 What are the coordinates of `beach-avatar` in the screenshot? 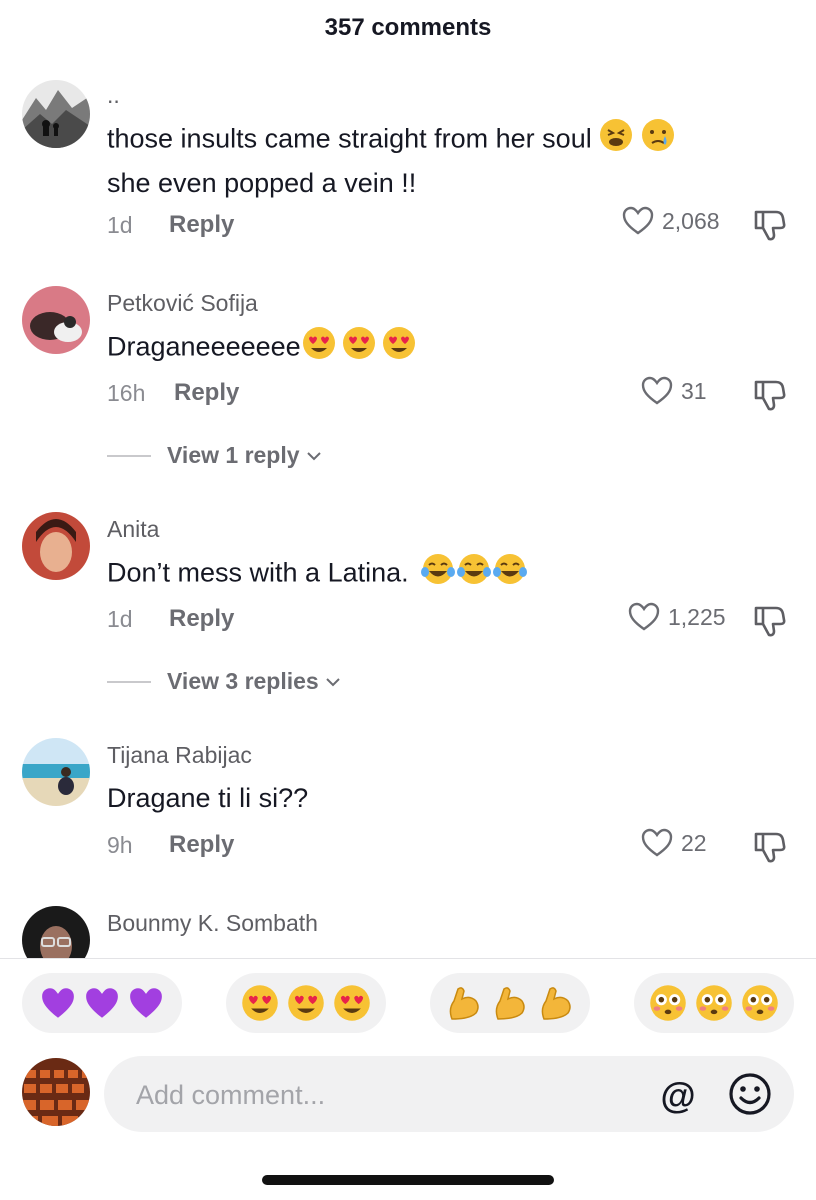 It's located at (56, 772).